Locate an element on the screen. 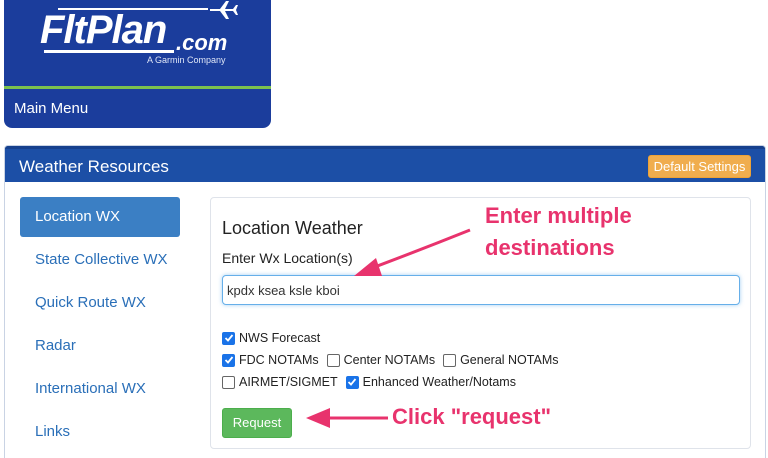 The image size is (768, 458). annotation-enter-destinations-line1: Enter multiple is located at coordinates (558, 215).